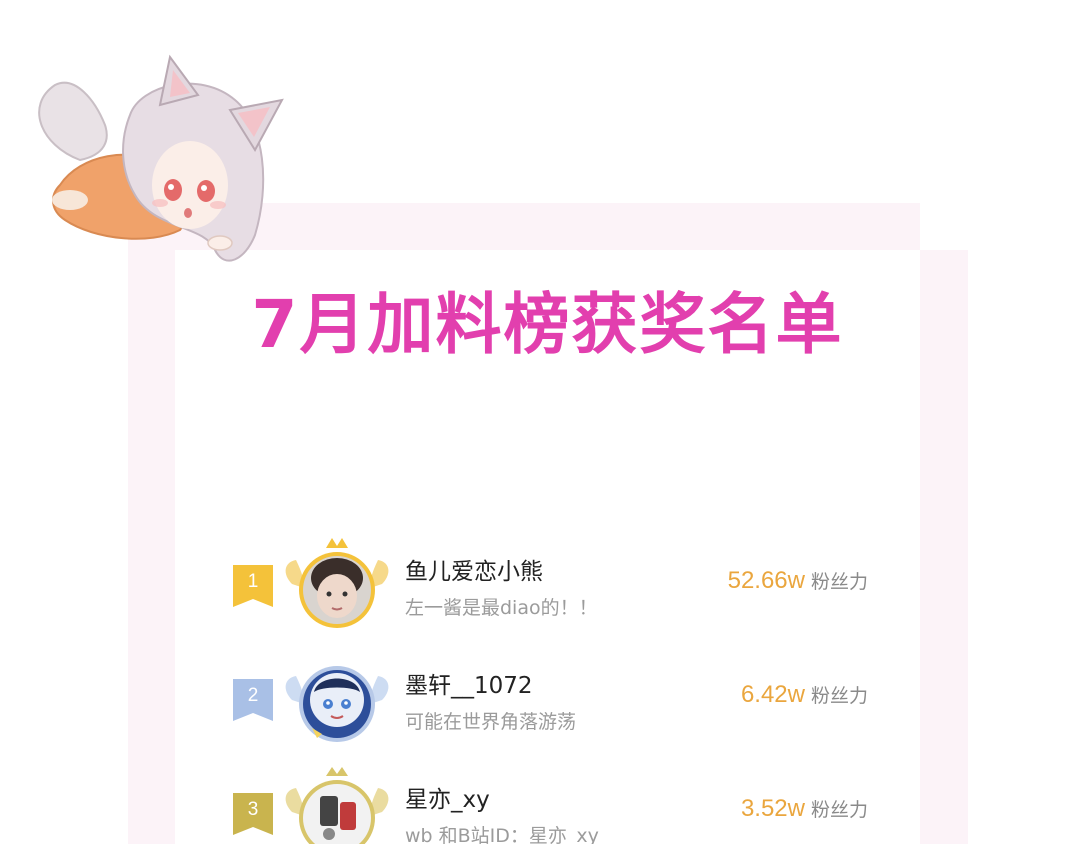 The image size is (1080, 844). I want to click on user-bio: 可能在世界角落游荡, so click(491, 722).